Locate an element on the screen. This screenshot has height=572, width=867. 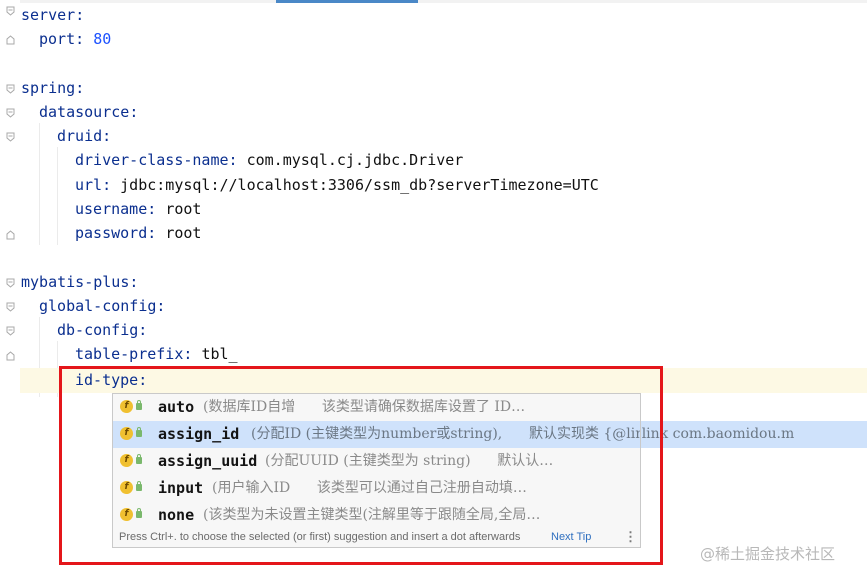
yaml-value: 80 is located at coordinates (102, 39).